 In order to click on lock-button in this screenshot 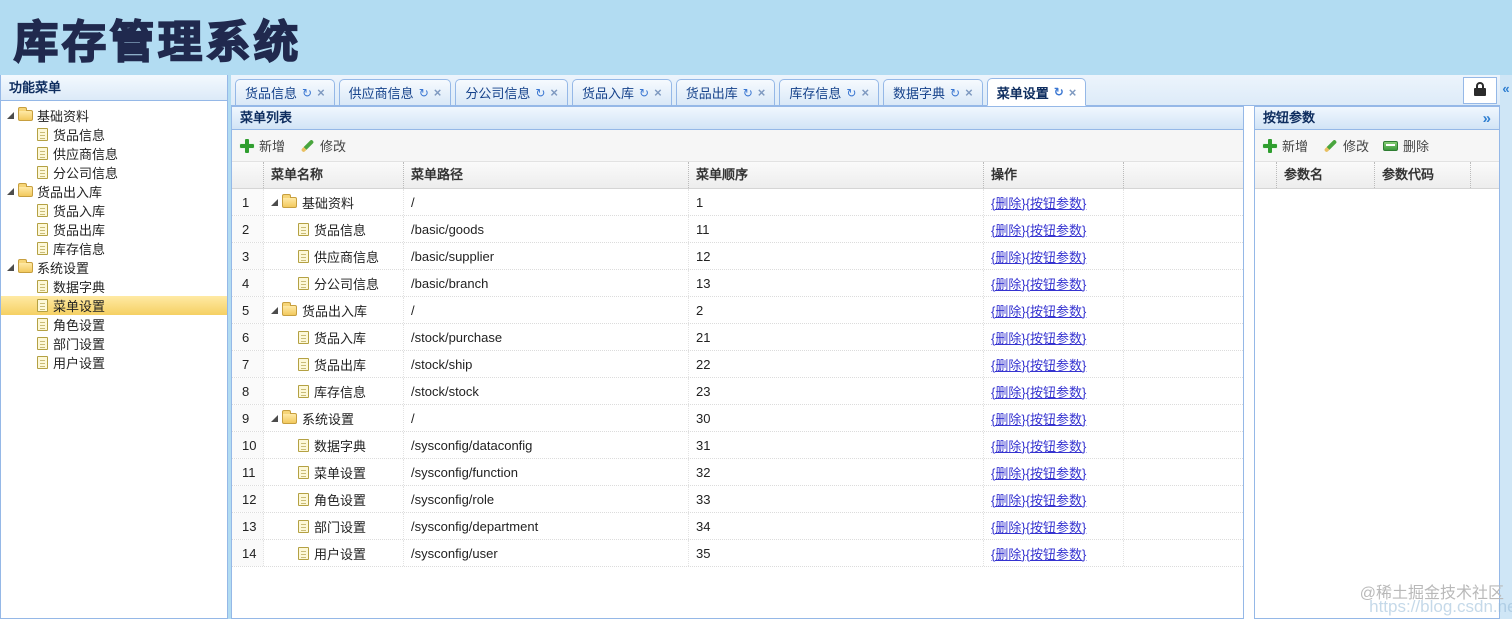, I will do `click(1480, 90)`.